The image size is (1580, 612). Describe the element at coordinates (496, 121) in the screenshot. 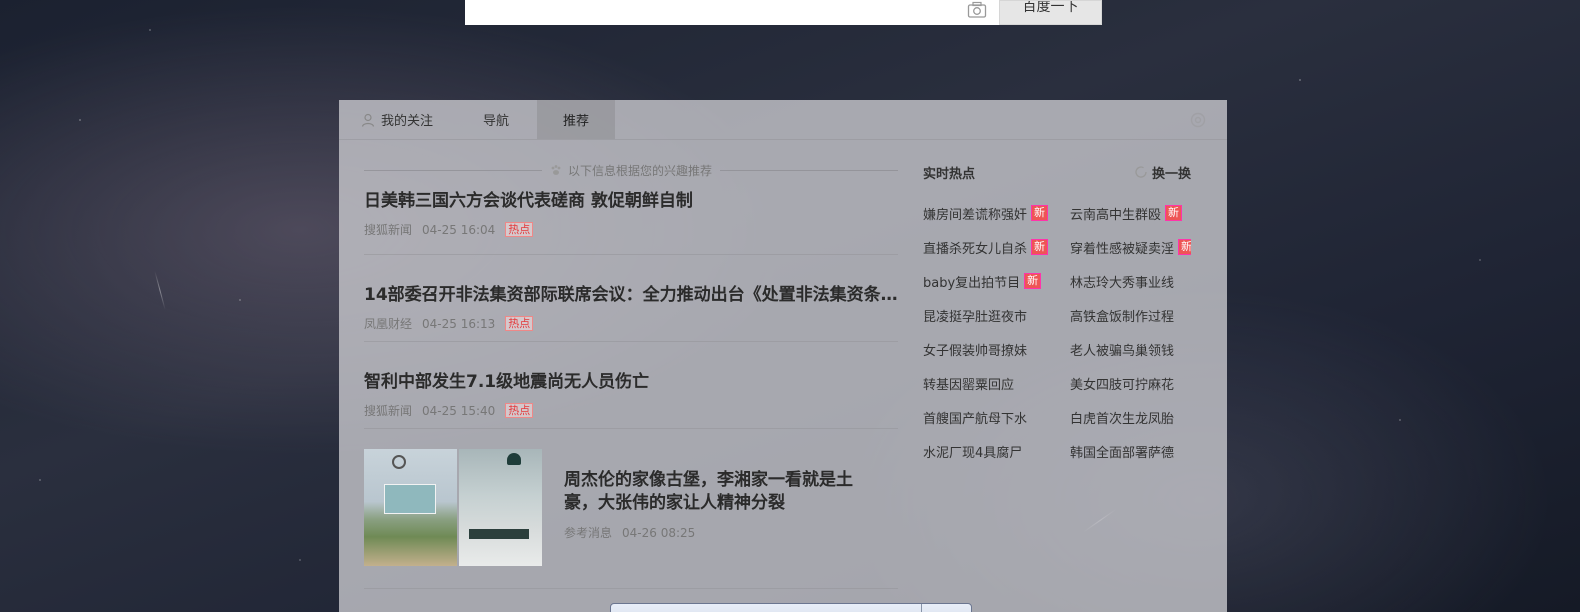

I see `tab-navigation-label: 导航` at that location.